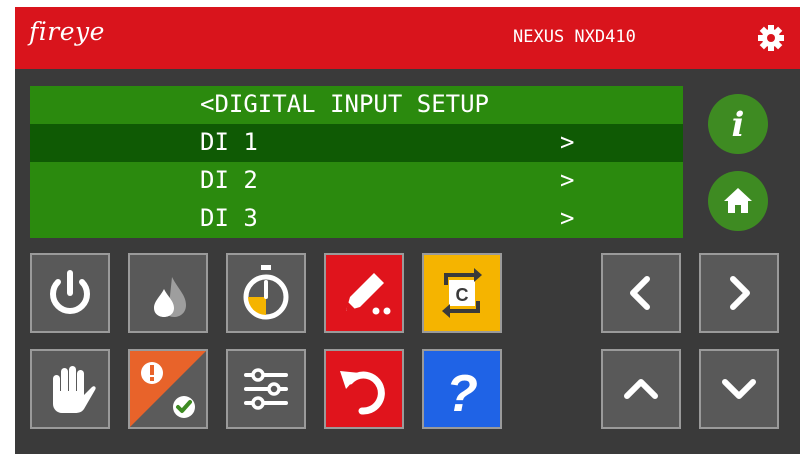 This screenshot has height=454, width=807. I want to click on undo-button, so click(364, 389).